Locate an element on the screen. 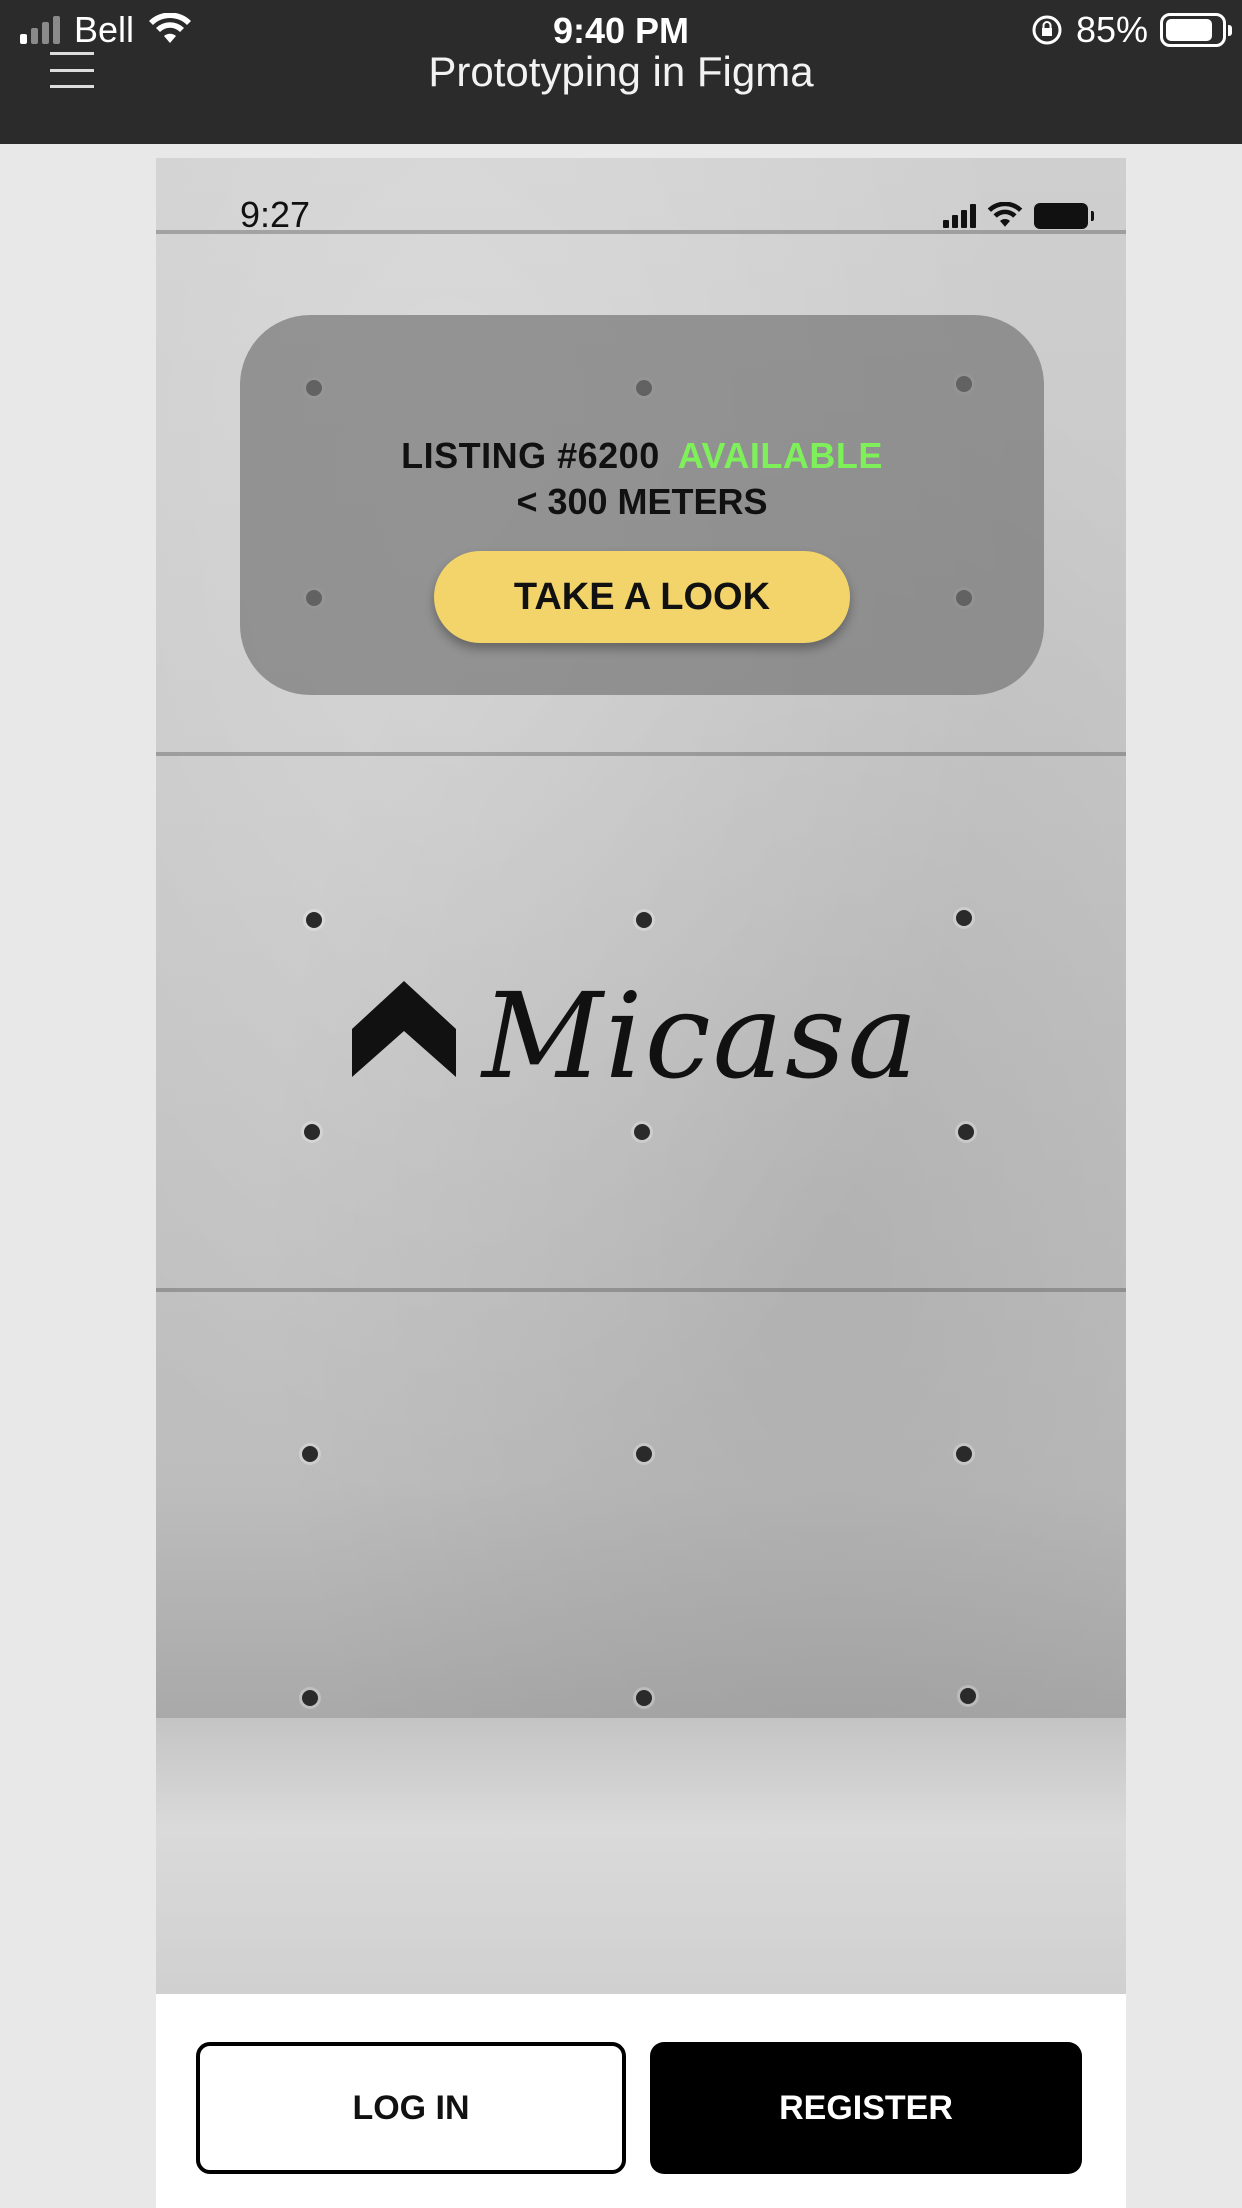 The width and height of the screenshot is (1242, 2208). prototype-battery-icon is located at coordinates (1064, 216).